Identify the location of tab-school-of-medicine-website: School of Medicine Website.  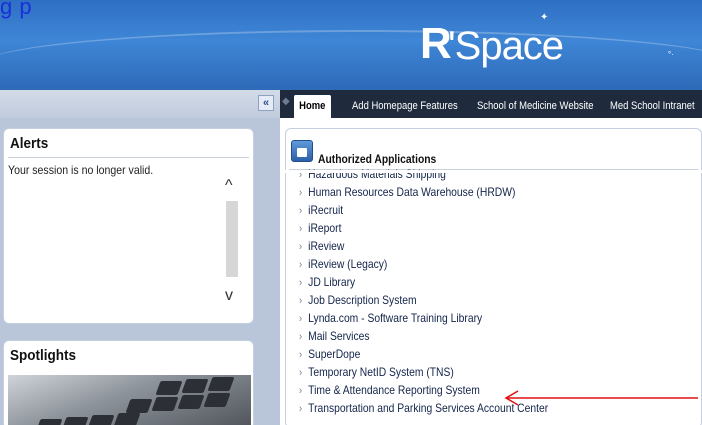
(535, 106).